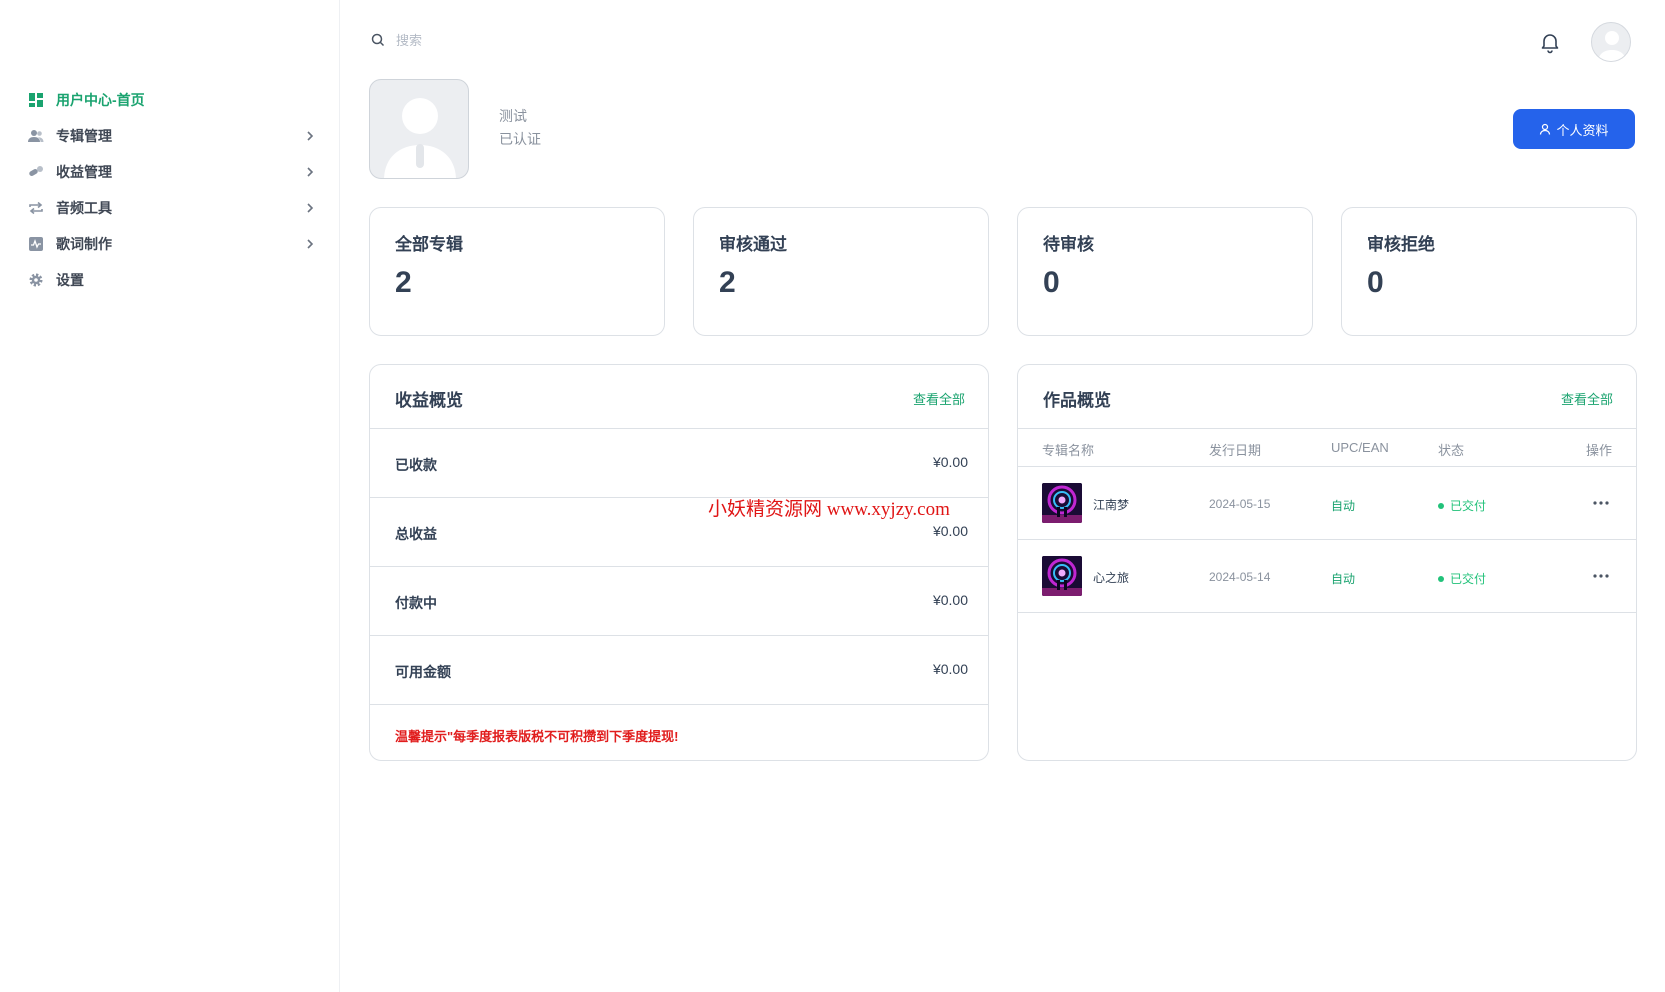 The image size is (1665, 992). Describe the element at coordinates (1240, 504) in the screenshot. I see `release-date: 2024-05-15` at that location.